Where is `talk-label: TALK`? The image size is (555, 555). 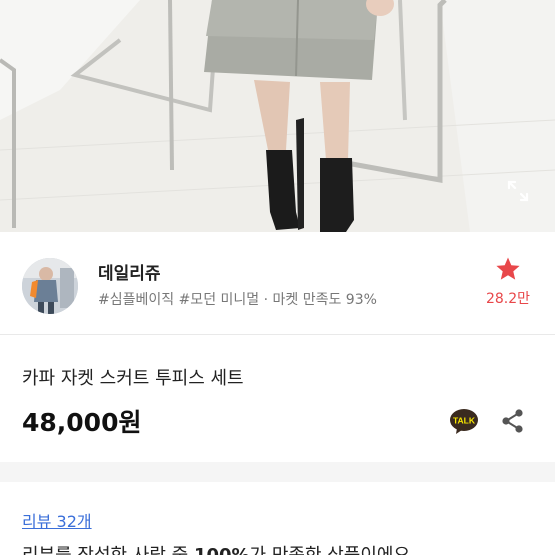 talk-label: TALK is located at coordinates (464, 421).